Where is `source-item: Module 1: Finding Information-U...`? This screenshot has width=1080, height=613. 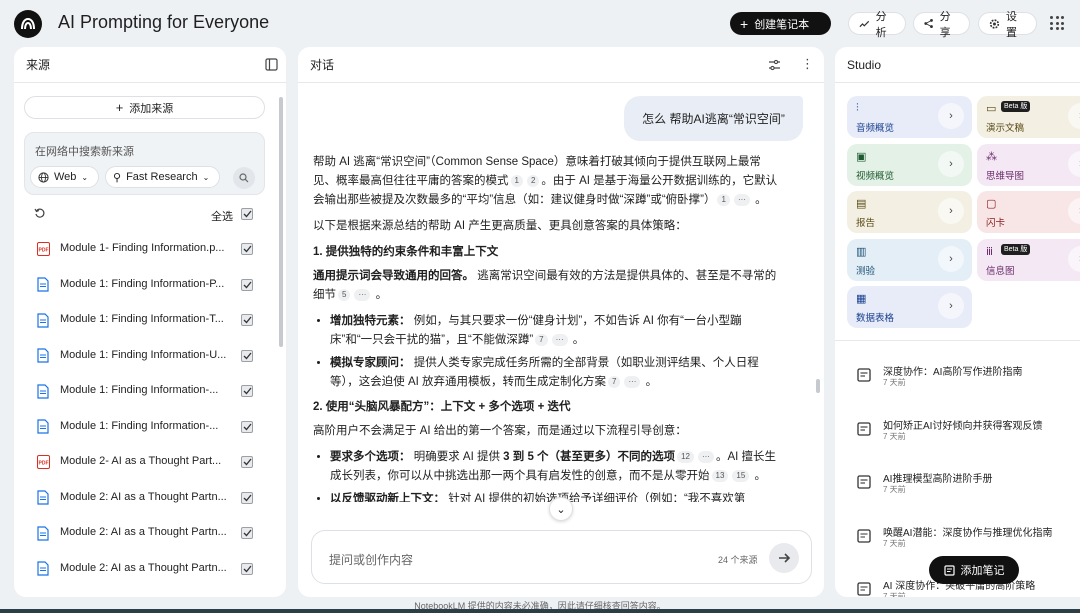
source-item: Module 1: Finding Information-U... is located at coordinates (151, 356).